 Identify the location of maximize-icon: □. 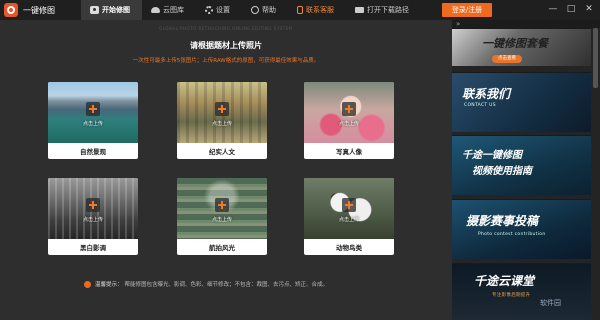
(571, 9).